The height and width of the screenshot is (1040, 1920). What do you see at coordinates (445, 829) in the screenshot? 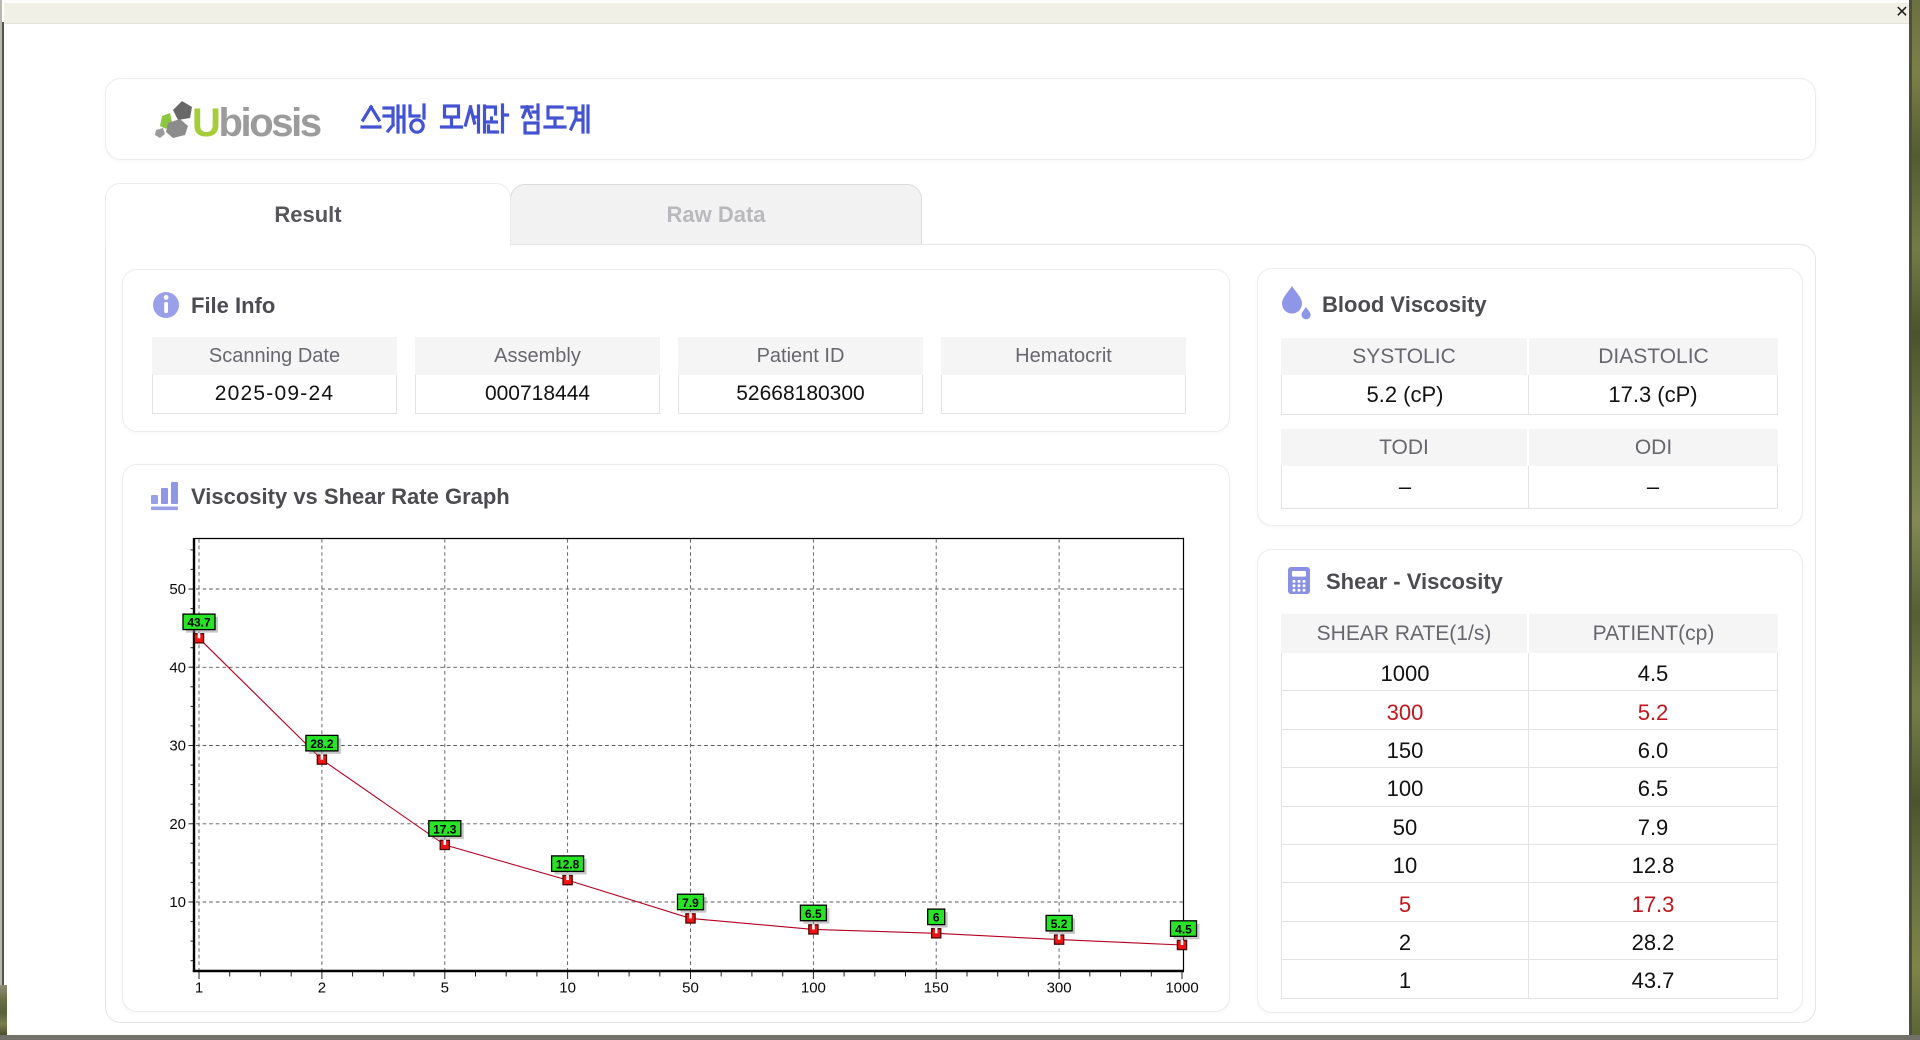
I see `svg-text: 17.3` at bounding box center [445, 829].